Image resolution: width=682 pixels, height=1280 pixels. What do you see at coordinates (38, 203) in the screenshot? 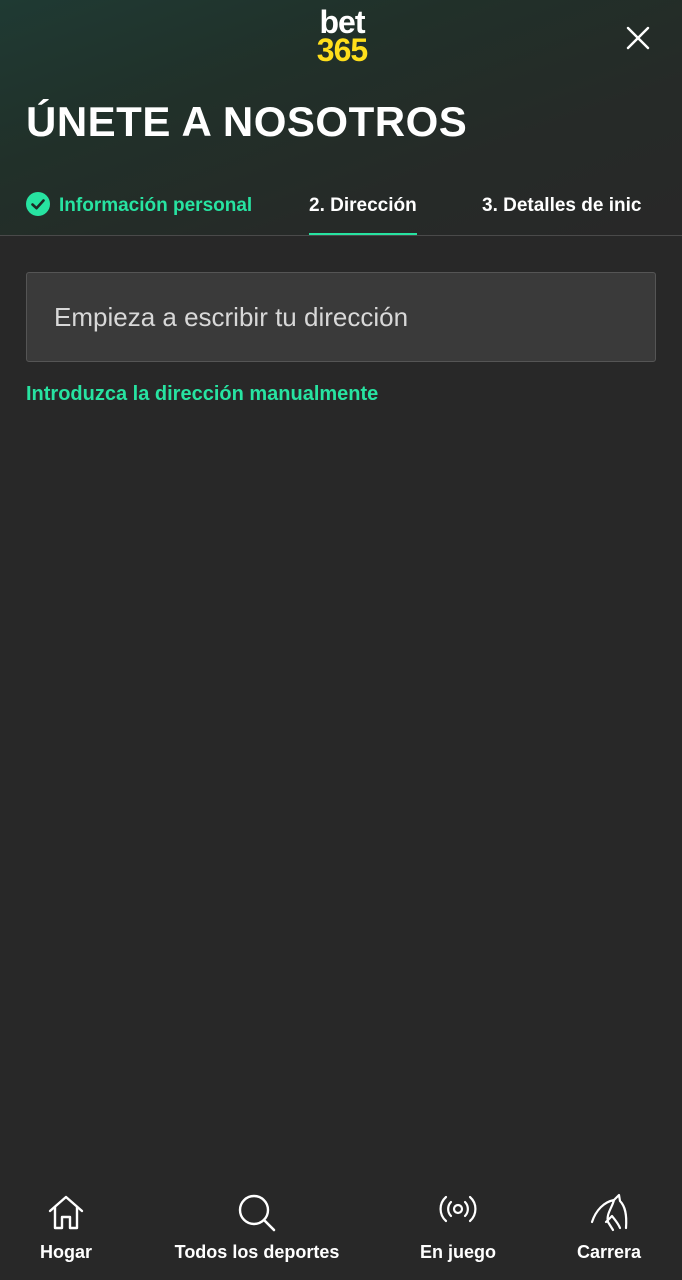
I see `check-circle-icon` at bounding box center [38, 203].